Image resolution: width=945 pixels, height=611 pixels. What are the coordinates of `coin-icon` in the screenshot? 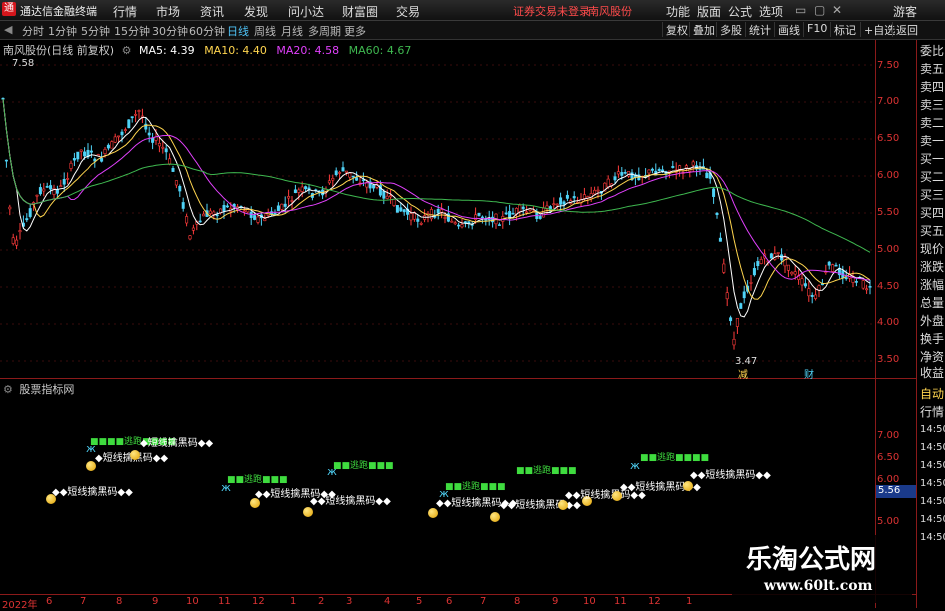 It's located at (495, 517).